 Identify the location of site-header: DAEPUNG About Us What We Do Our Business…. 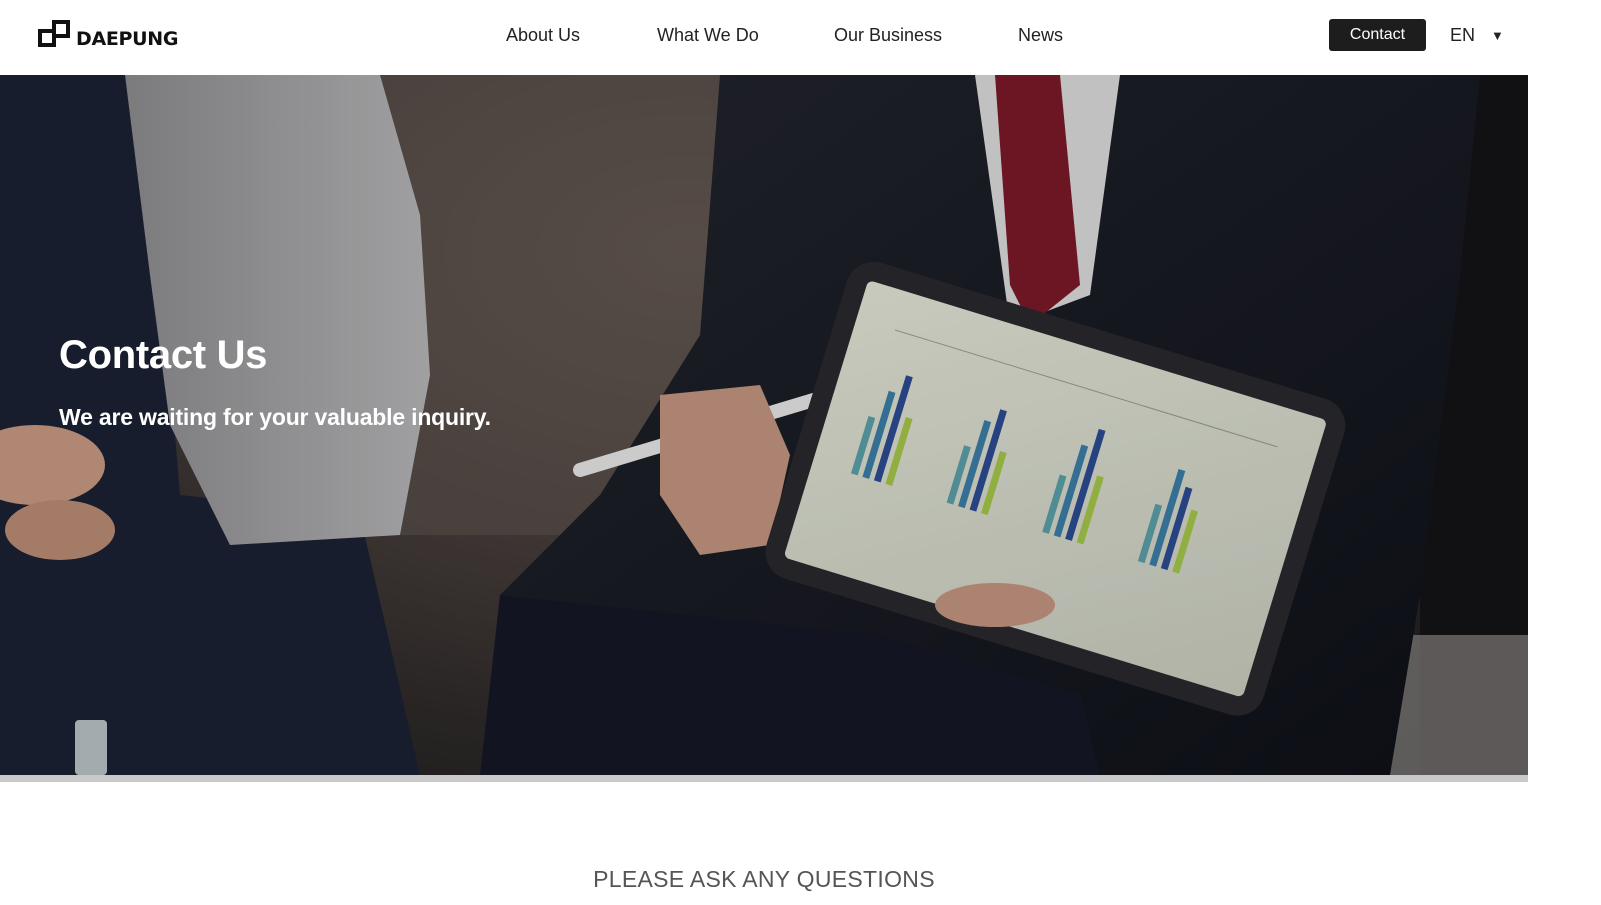
(764, 37).